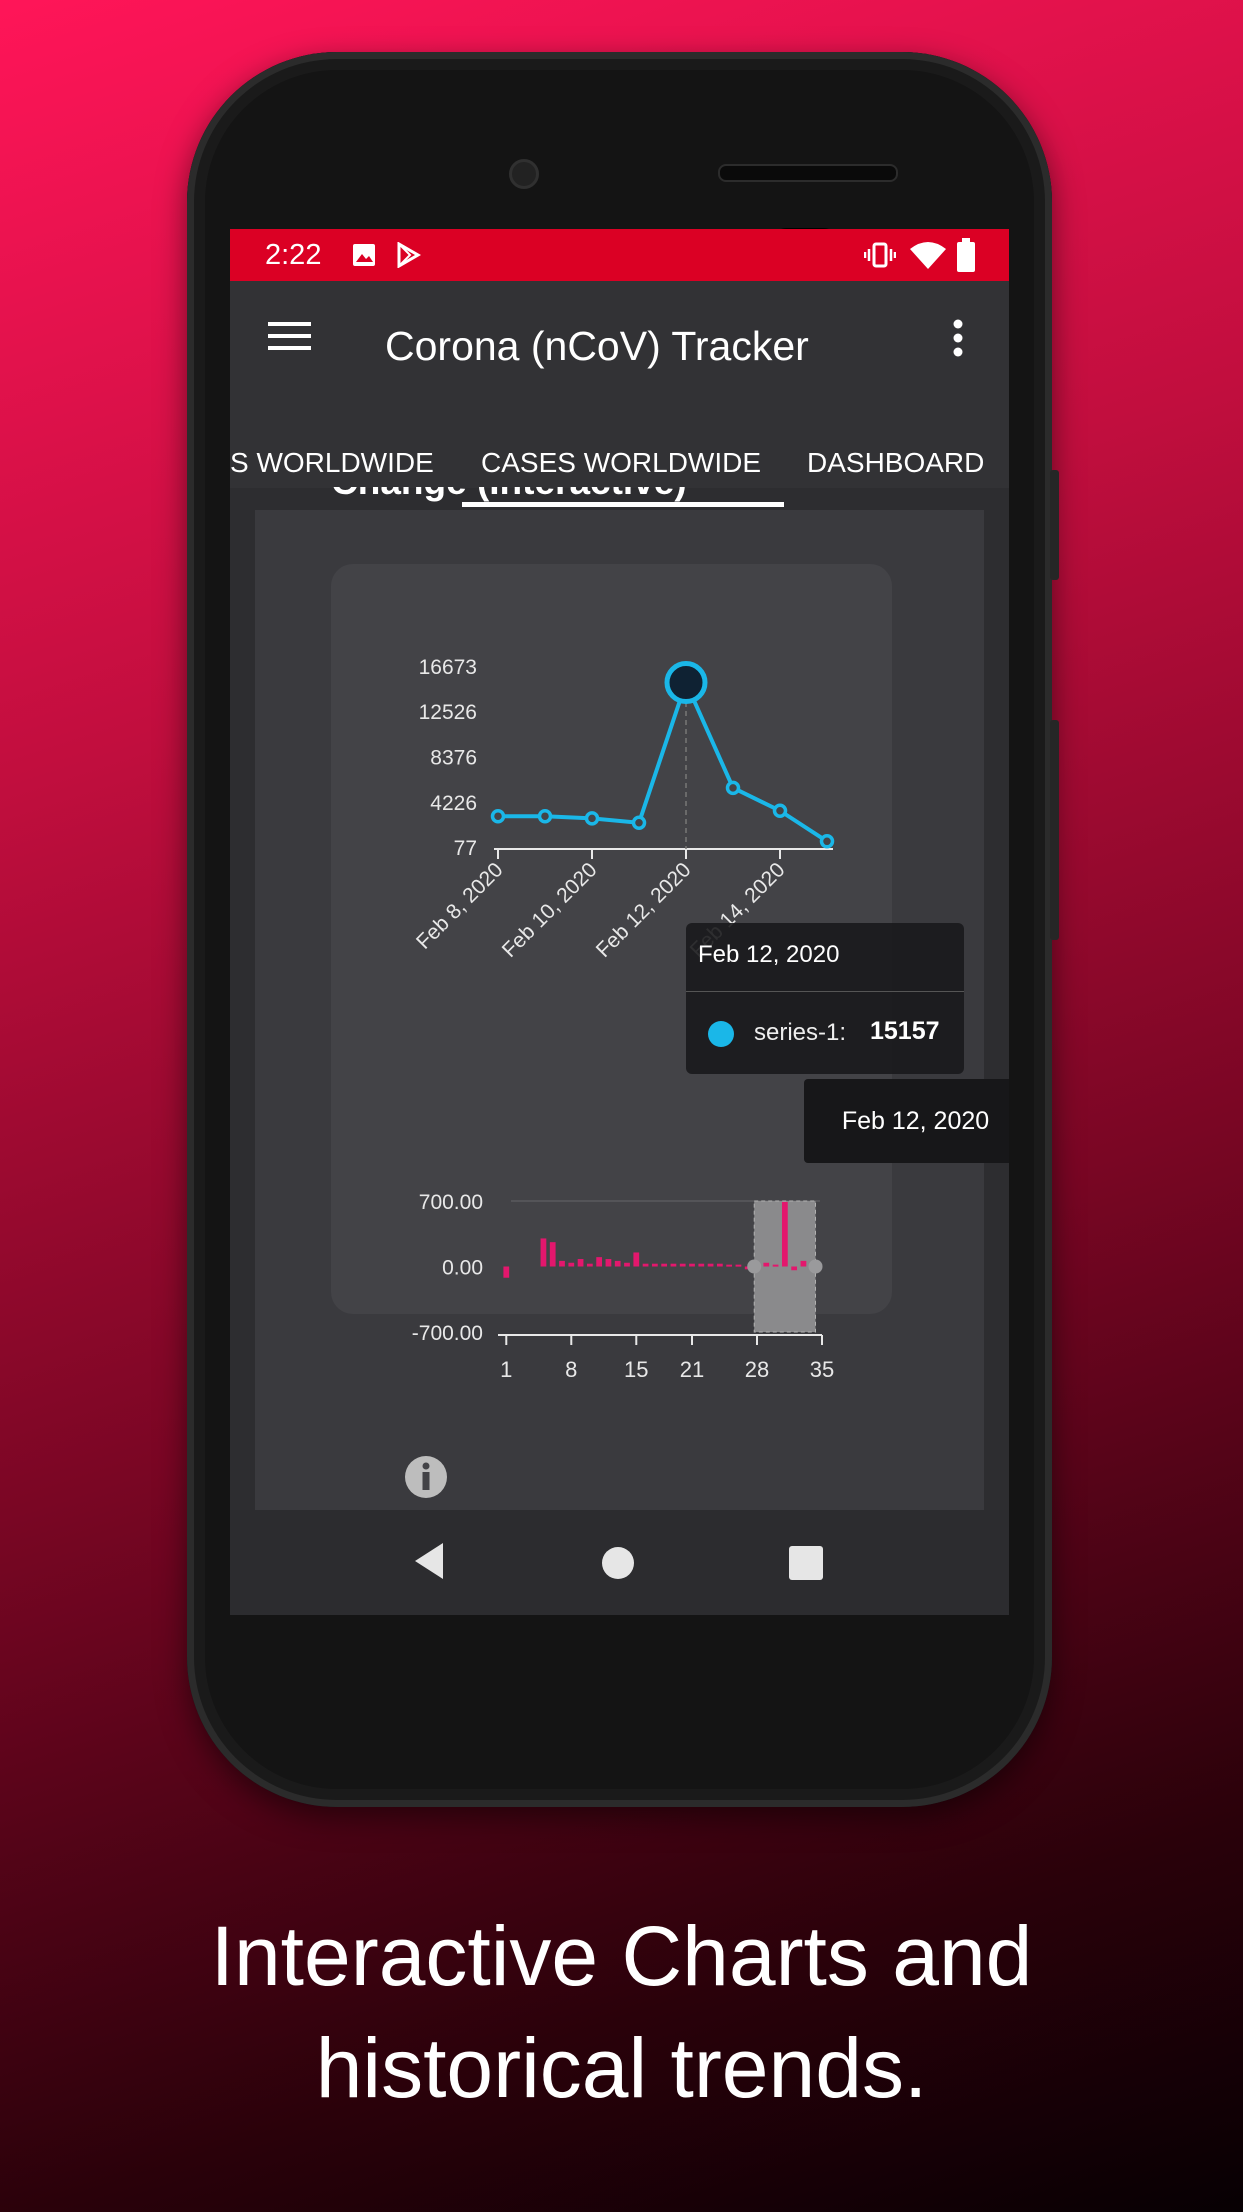  What do you see at coordinates (426, 1477) in the screenshot?
I see `info-icon` at bounding box center [426, 1477].